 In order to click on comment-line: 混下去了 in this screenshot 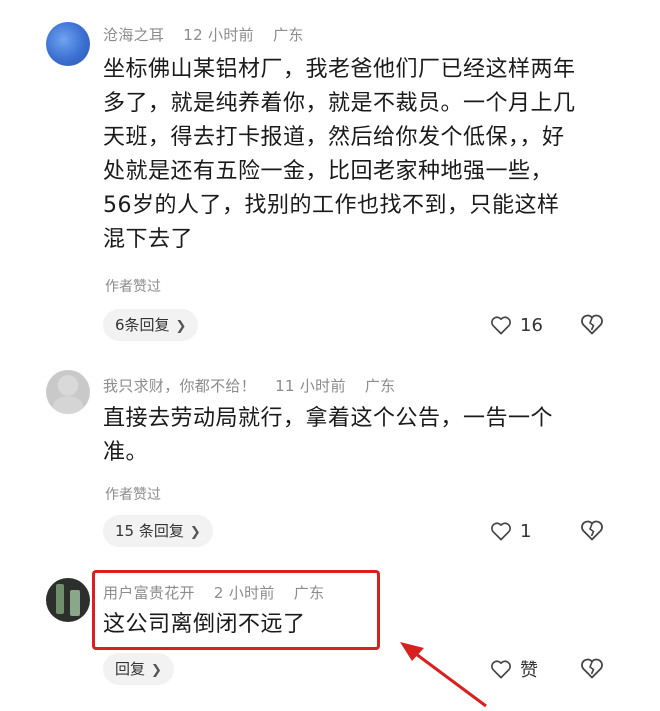, I will do `click(148, 239)`.